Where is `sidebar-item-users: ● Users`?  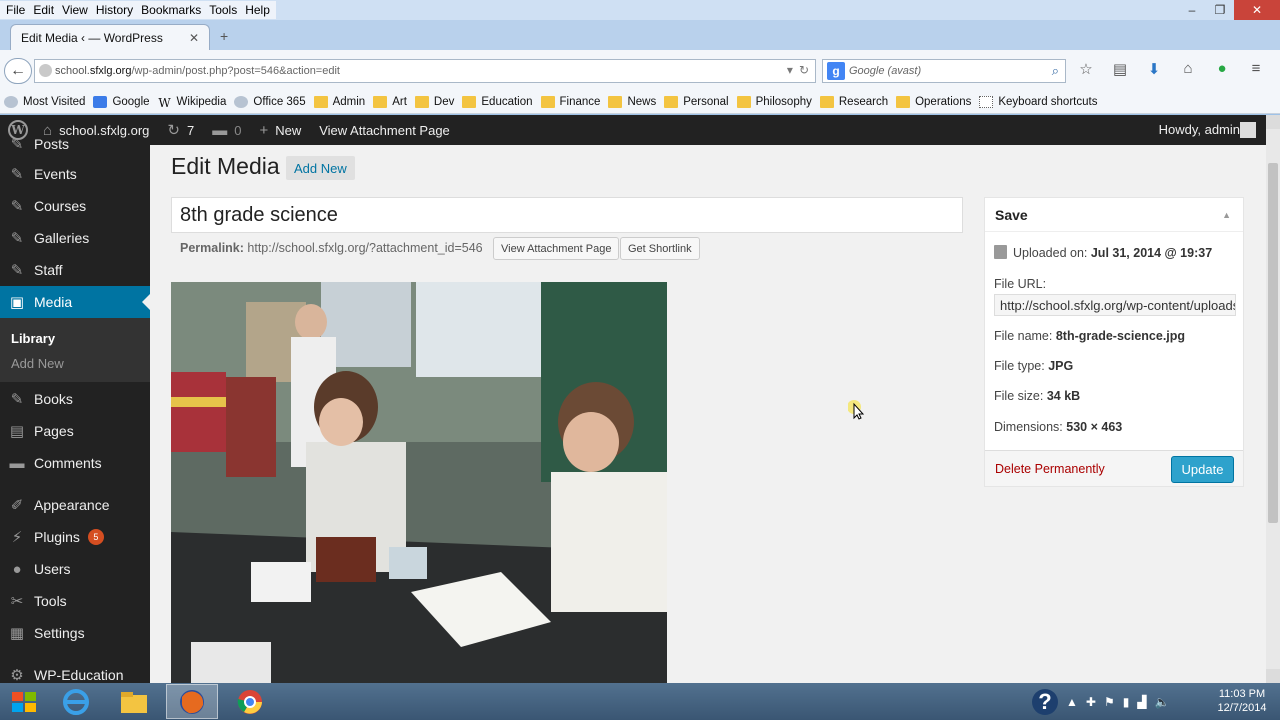
sidebar-item-users: ● Users is located at coordinates (75, 569).